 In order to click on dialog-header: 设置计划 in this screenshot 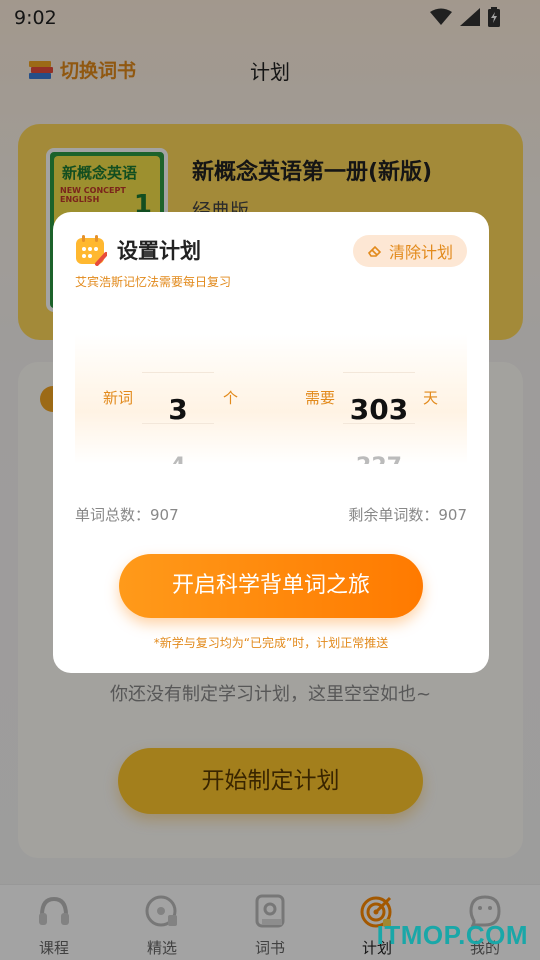, I will do `click(138, 250)`.